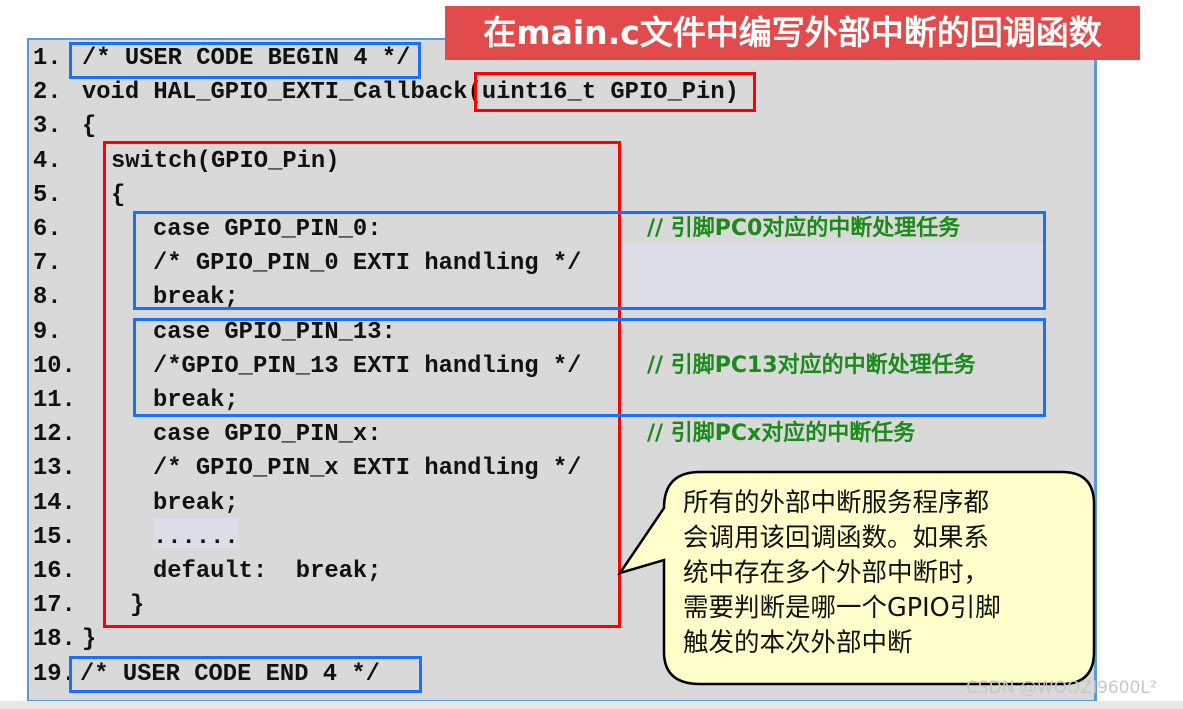  I want to click on callout-bubble, so click(856, 578).